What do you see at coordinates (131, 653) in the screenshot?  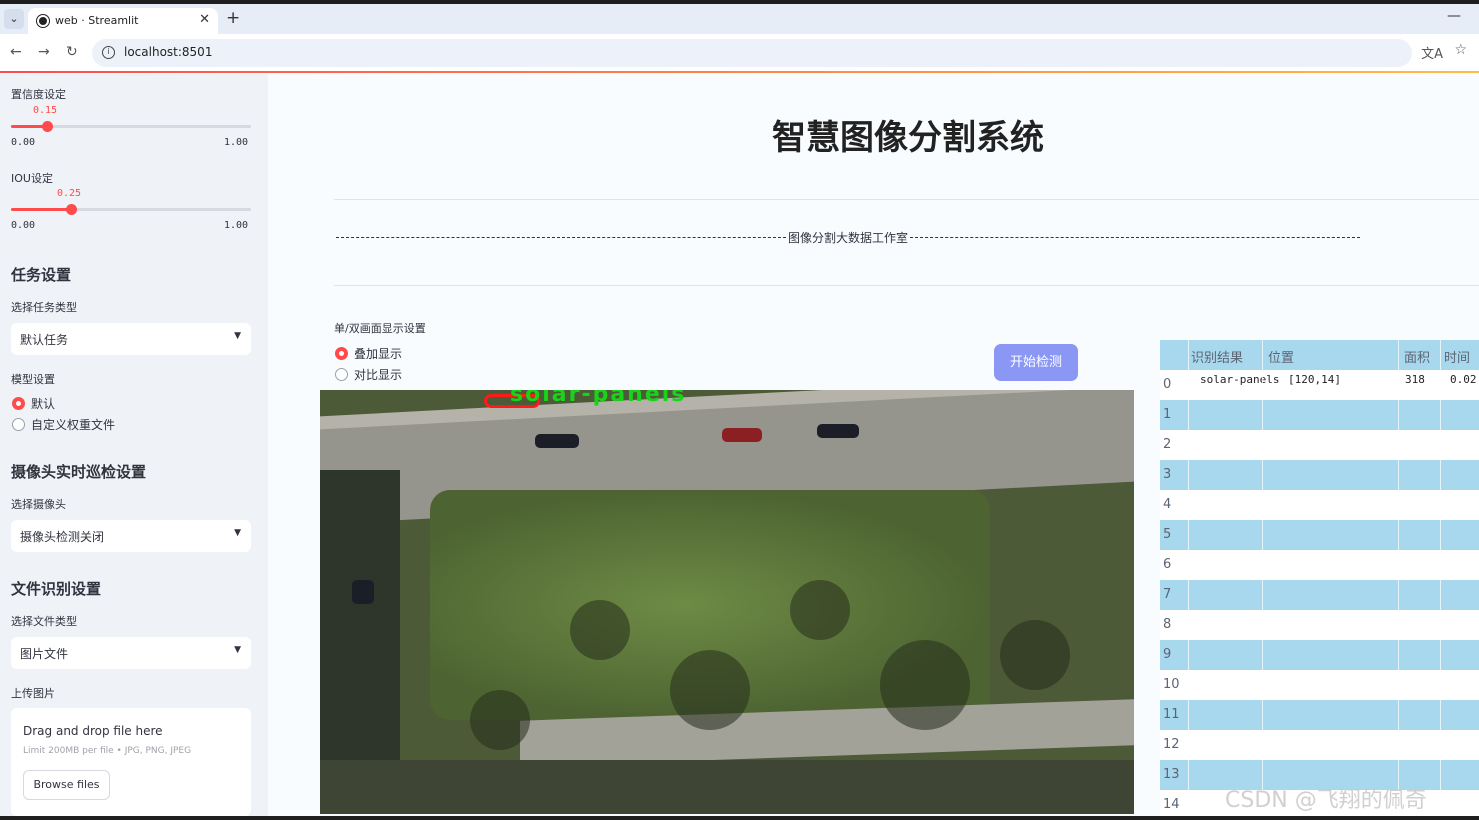 I see `file-type-select: 图片文件 ▼` at bounding box center [131, 653].